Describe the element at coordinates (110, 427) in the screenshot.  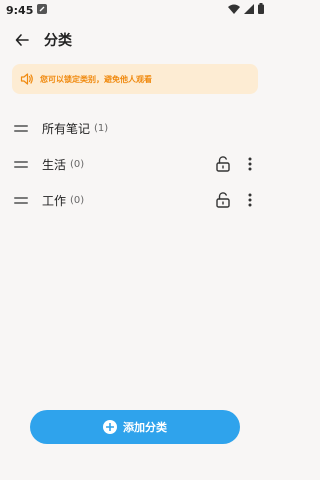
I see `plus-circle-icon` at that location.